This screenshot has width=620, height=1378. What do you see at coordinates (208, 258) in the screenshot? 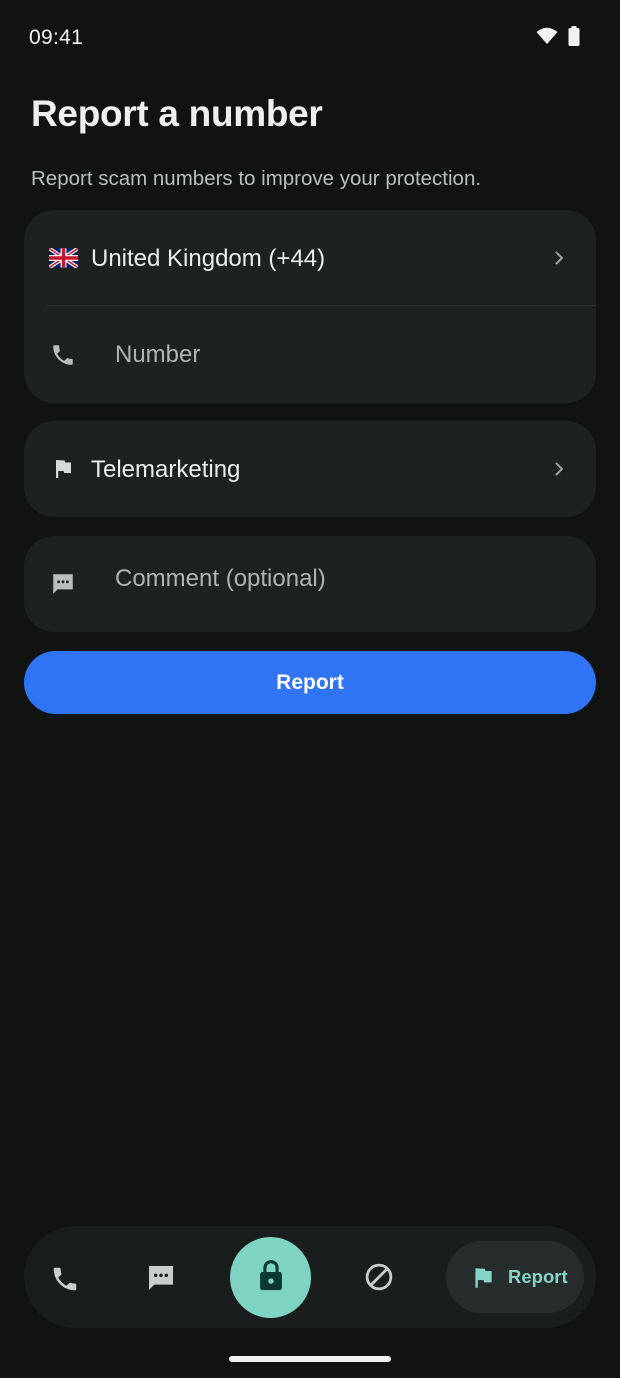
I see `country-label: United Kingdom (+44)` at bounding box center [208, 258].